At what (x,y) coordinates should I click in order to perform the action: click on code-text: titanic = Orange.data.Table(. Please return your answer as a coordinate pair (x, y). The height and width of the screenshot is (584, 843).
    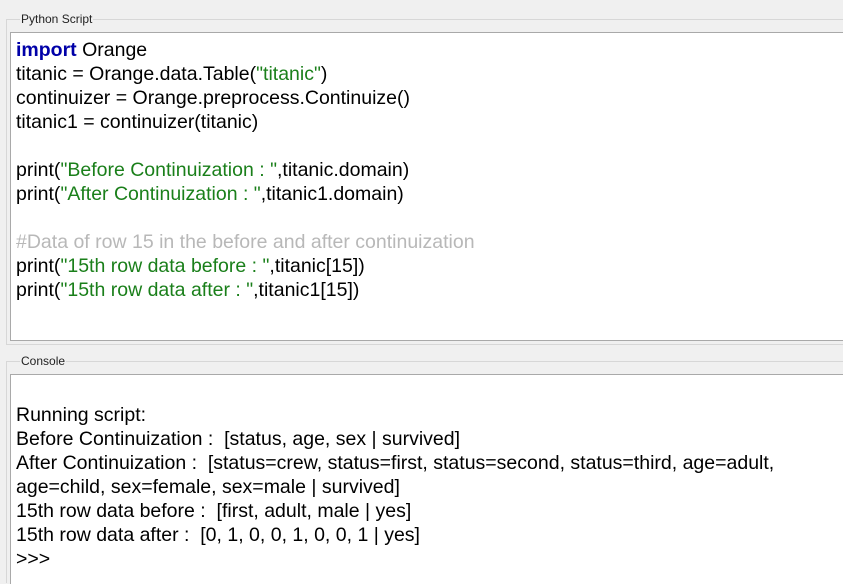
    Looking at the image, I should click on (136, 74).